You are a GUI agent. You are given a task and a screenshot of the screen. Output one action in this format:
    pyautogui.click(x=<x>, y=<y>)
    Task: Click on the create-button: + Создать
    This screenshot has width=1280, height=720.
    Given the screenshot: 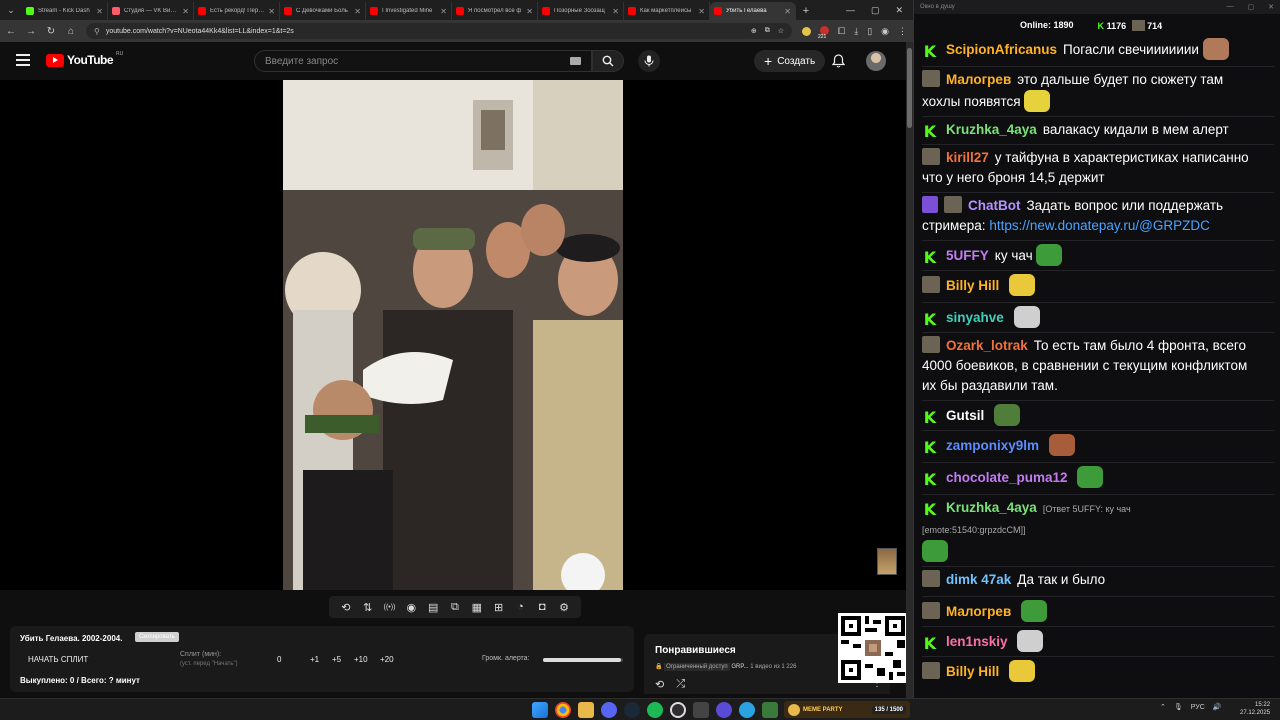 What is the action you would take?
    pyautogui.click(x=790, y=61)
    